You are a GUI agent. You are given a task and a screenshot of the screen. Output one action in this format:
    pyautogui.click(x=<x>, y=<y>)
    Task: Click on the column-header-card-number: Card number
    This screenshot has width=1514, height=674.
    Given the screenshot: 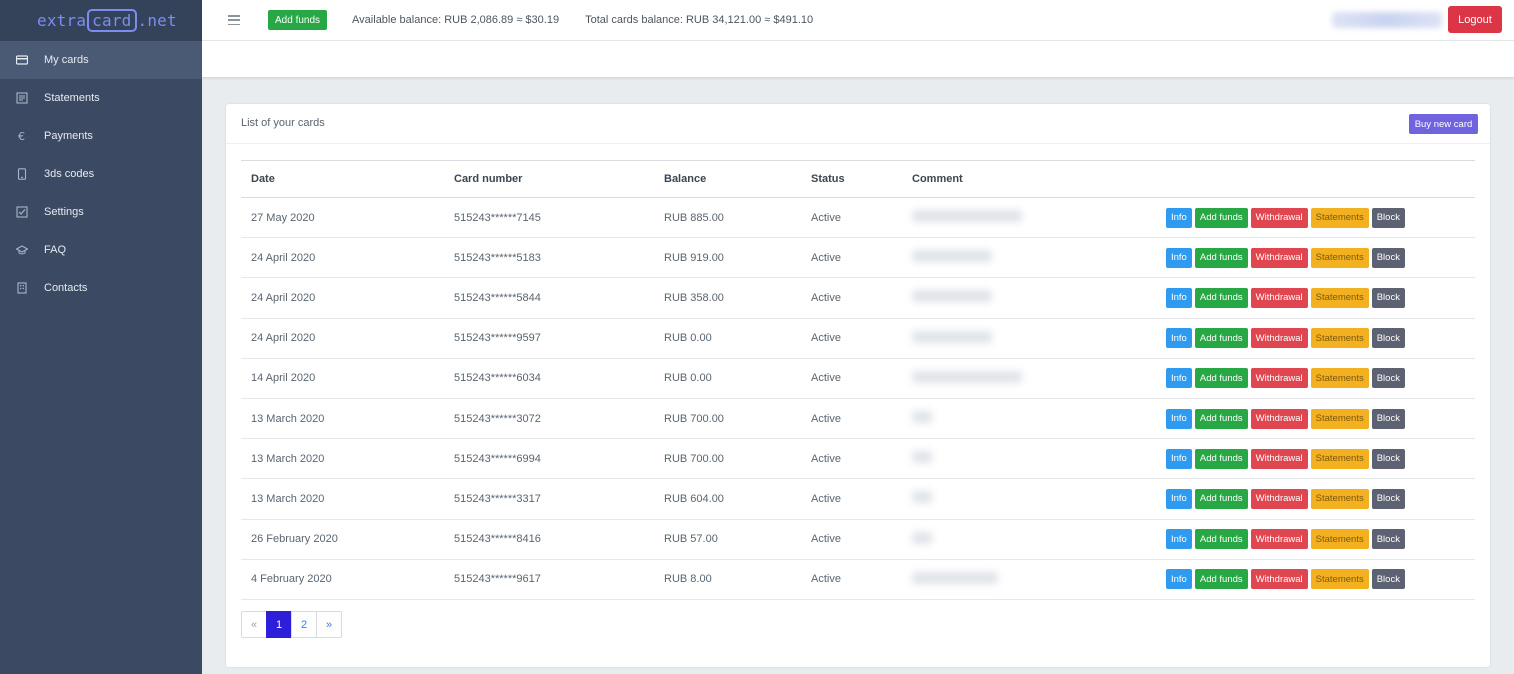 What is the action you would take?
    pyautogui.click(x=549, y=179)
    